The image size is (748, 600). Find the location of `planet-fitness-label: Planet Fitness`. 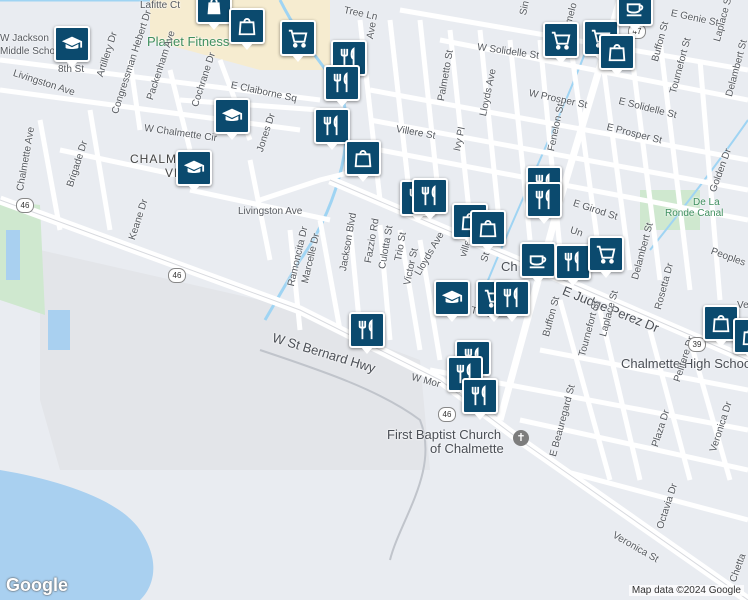

planet-fitness-label: Planet Fitness is located at coordinates (188, 41).